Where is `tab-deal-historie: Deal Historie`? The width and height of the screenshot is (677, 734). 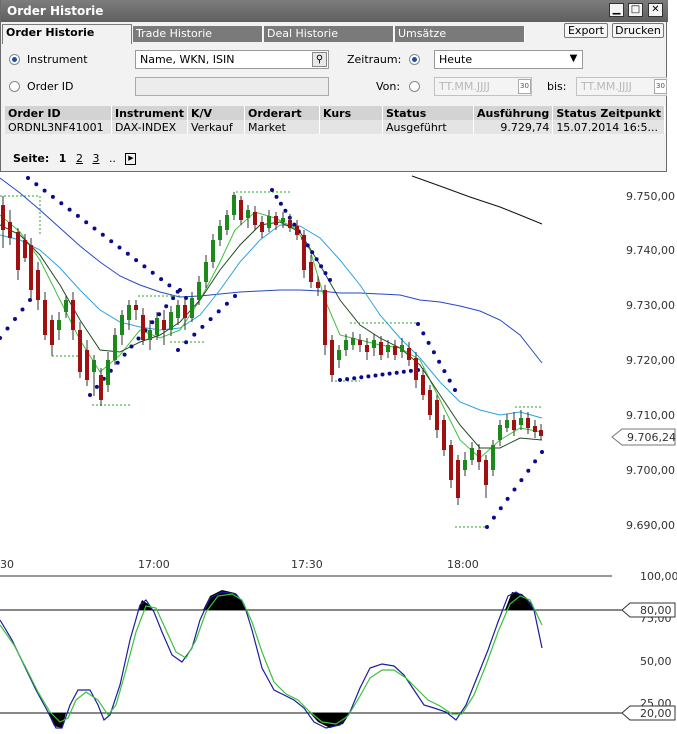
tab-deal-historie: Deal Historie is located at coordinates (329, 34).